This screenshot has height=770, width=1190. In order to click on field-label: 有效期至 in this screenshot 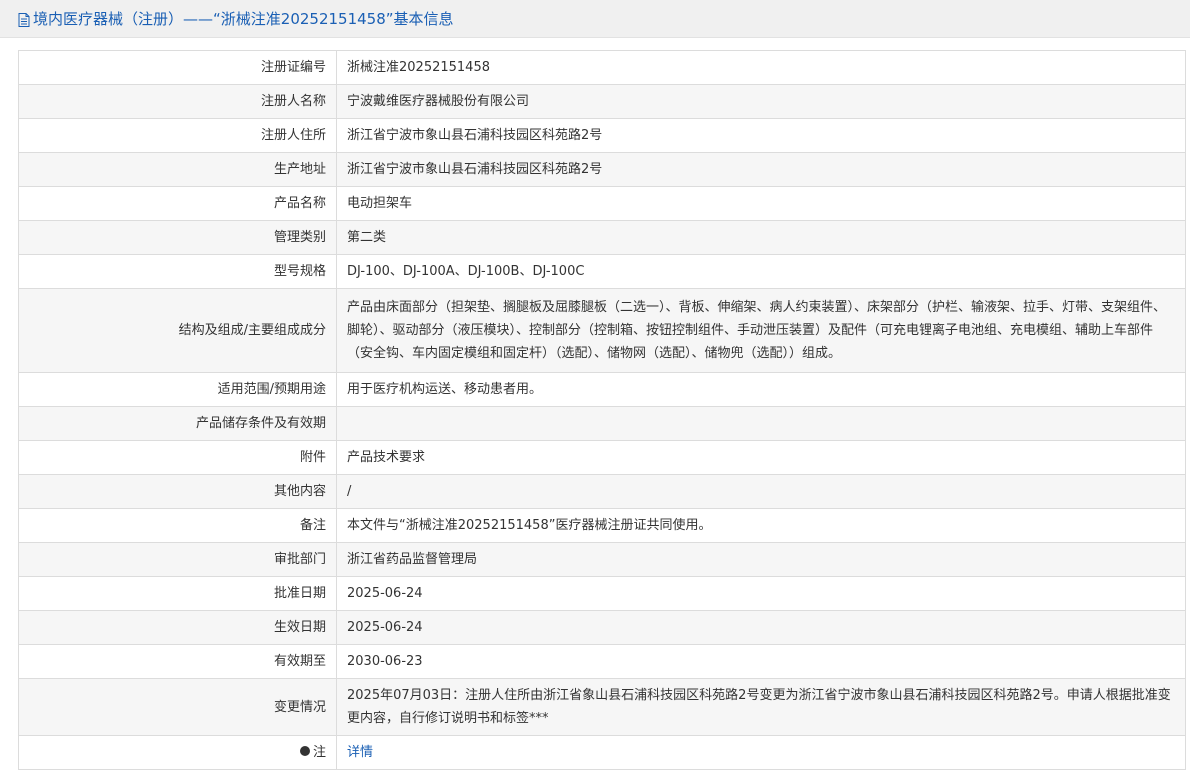, I will do `click(177, 661)`.